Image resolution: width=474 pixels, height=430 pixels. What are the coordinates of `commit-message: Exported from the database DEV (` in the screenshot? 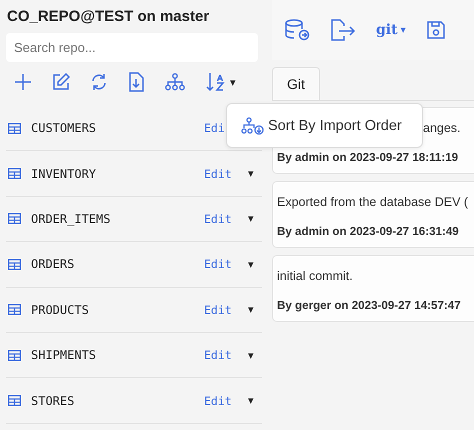 It's located at (372, 202).